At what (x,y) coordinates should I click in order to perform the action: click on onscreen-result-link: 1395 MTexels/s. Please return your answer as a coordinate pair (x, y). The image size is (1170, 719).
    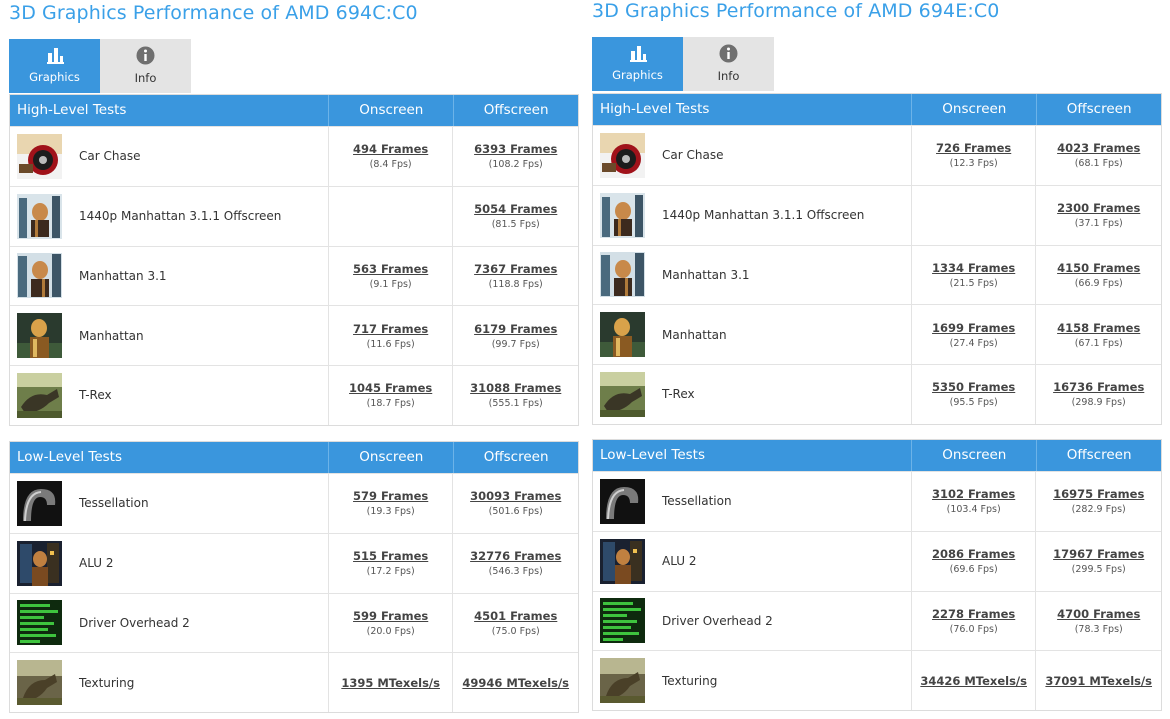
    Looking at the image, I should click on (390, 683).